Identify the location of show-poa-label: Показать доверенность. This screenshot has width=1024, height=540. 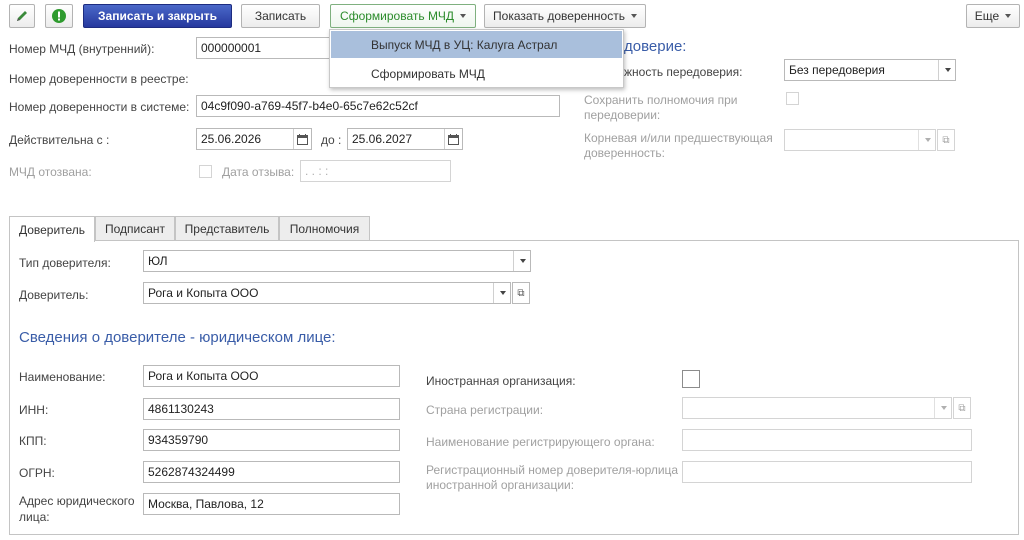
(559, 16).